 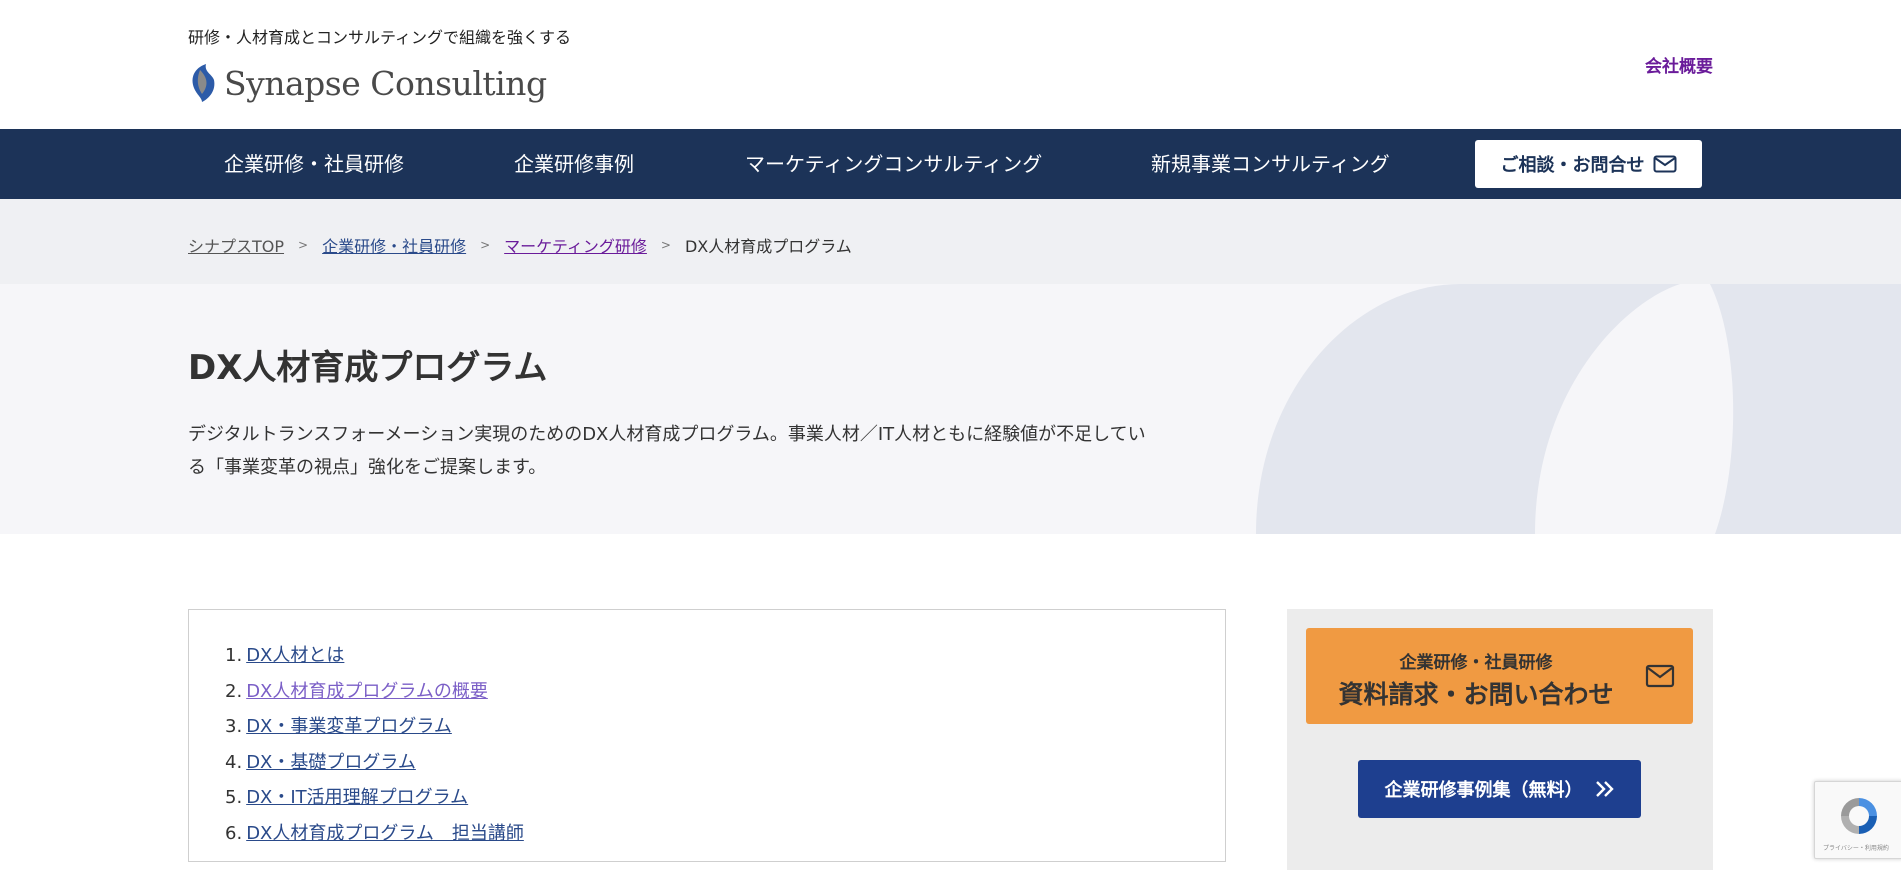 I want to click on toc-number: 1., so click(x=234, y=655).